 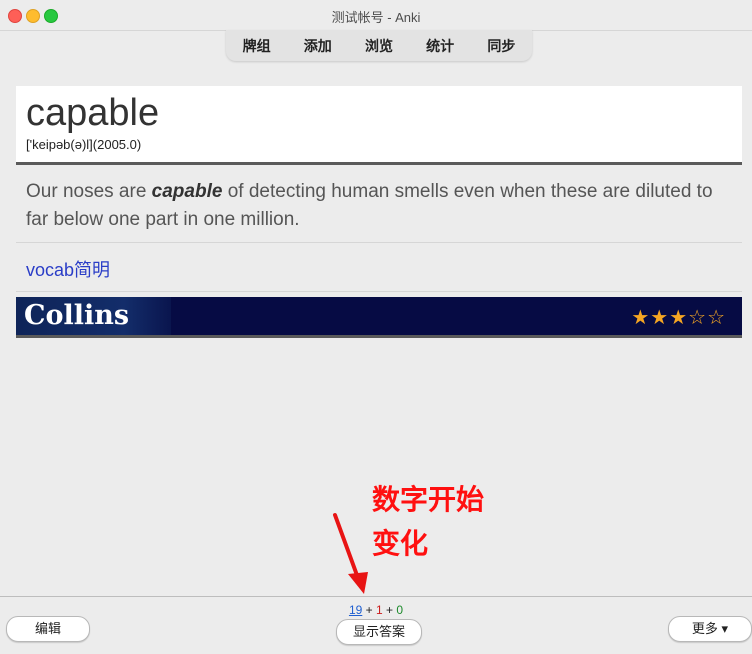 I want to click on collins-banner: Collins ★★★☆☆, so click(x=379, y=317).